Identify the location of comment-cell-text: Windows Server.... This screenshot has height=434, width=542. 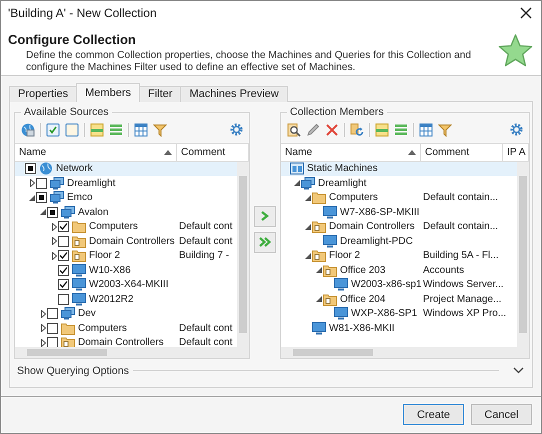
(462, 284).